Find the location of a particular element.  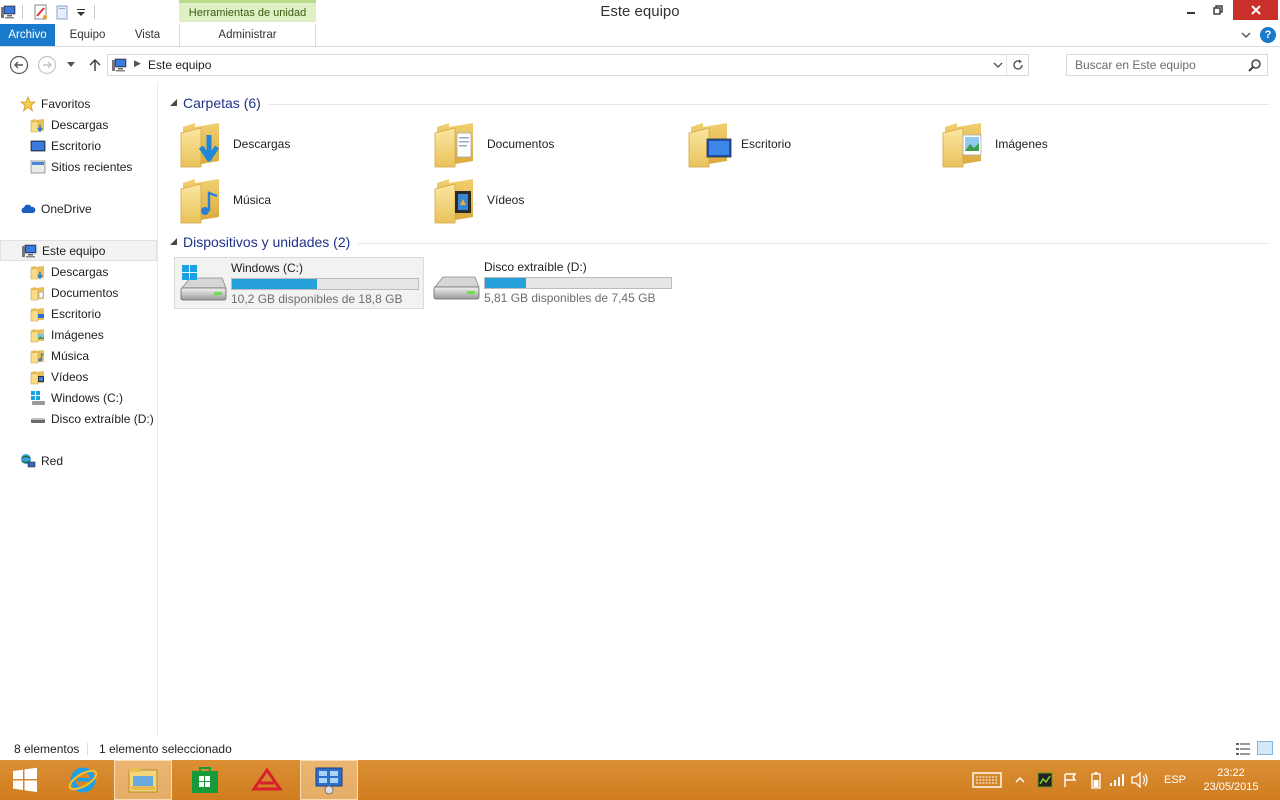

nav-pc-escritorio: Escritorio is located at coordinates (78, 313).